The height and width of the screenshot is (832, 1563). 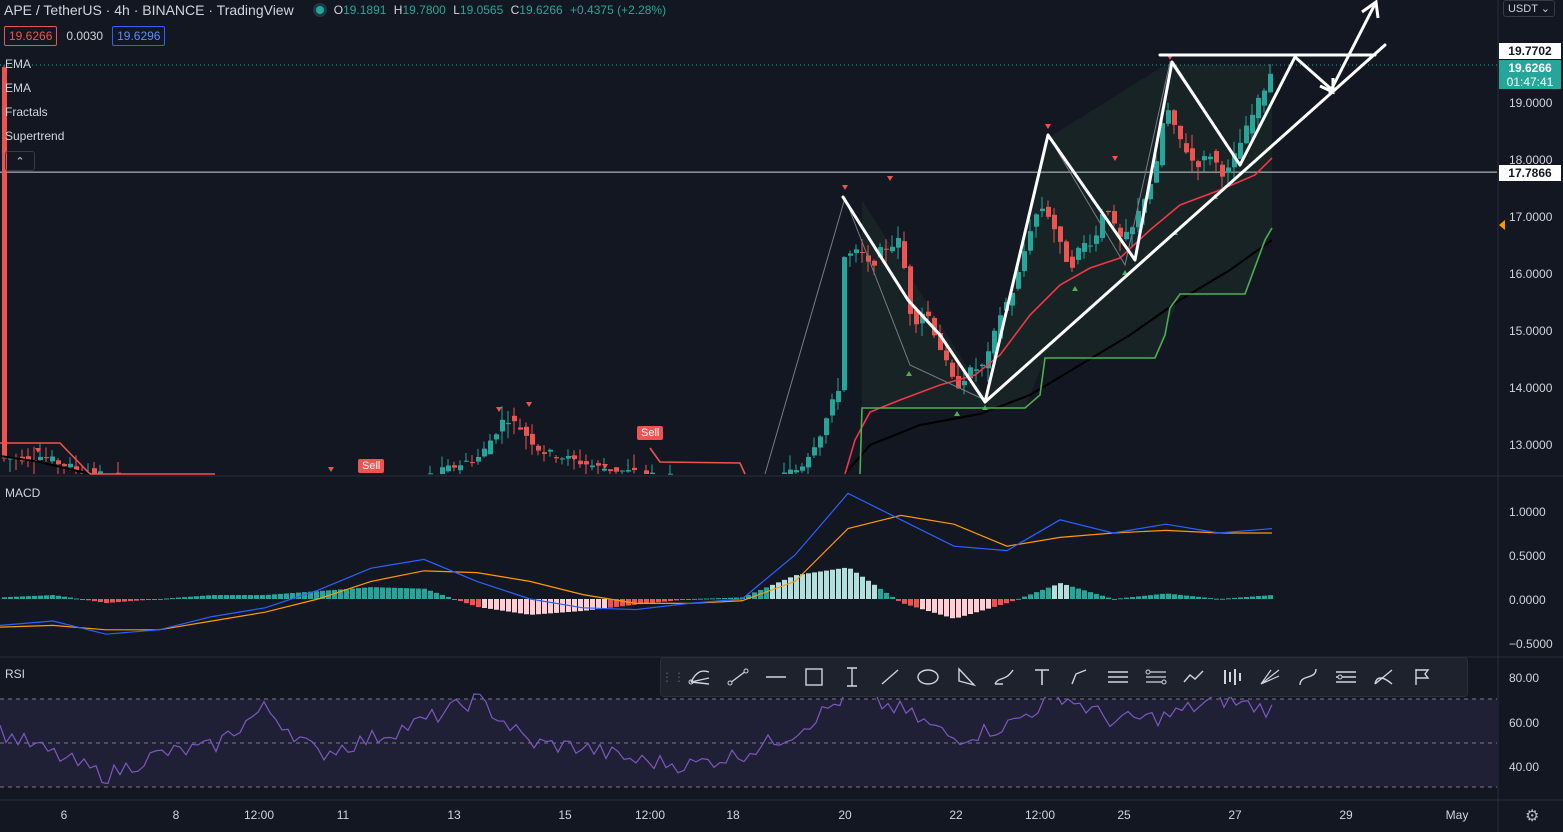 I want to click on path-icon, so click(x=1080, y=677).